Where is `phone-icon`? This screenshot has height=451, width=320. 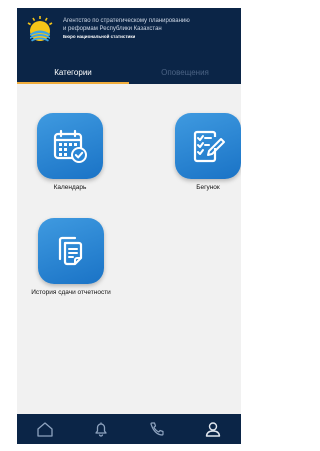
phone-icon is located at coordinates (157, 429).